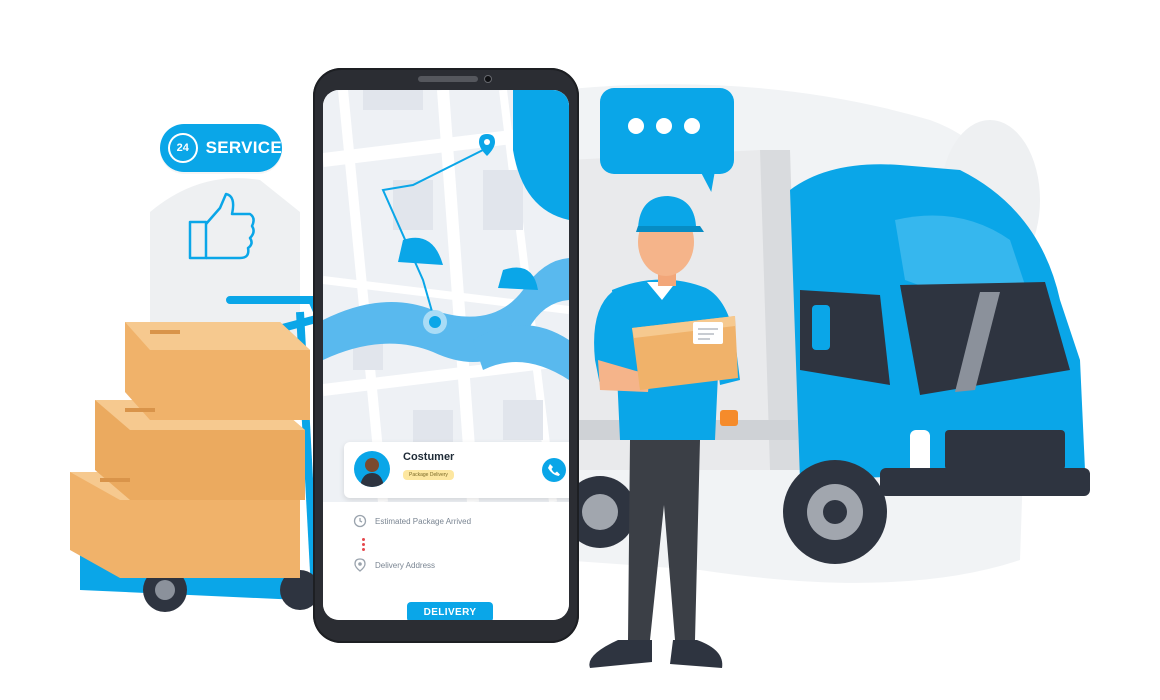 This screenshot has height=700, width=1160. What do you see at coordinates (428, 475) in the screenshot?
I see `status-badge: Package Delivery` at bounding box center [428, 475].